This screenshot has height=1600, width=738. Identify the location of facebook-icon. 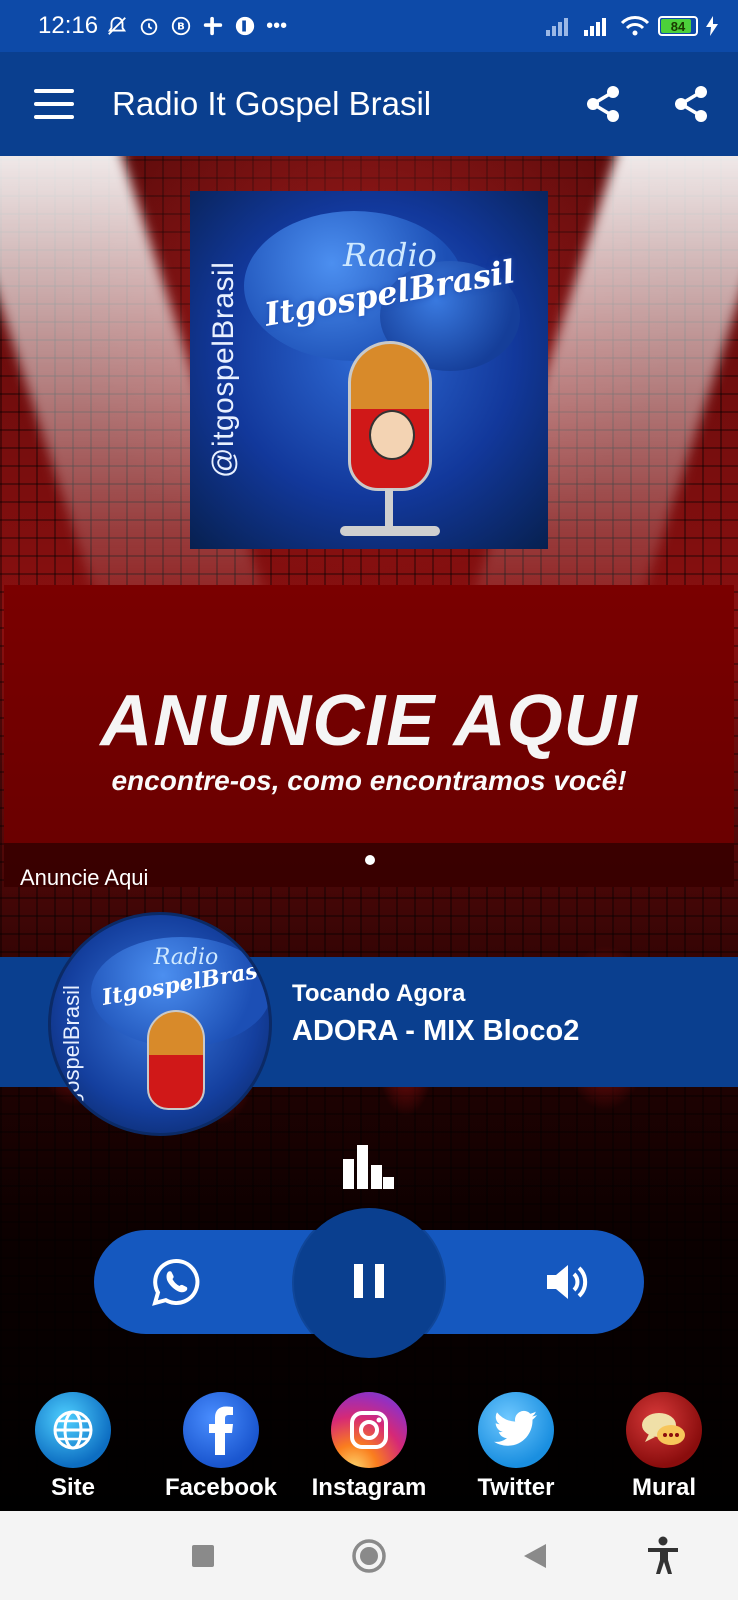
(221, 1430).